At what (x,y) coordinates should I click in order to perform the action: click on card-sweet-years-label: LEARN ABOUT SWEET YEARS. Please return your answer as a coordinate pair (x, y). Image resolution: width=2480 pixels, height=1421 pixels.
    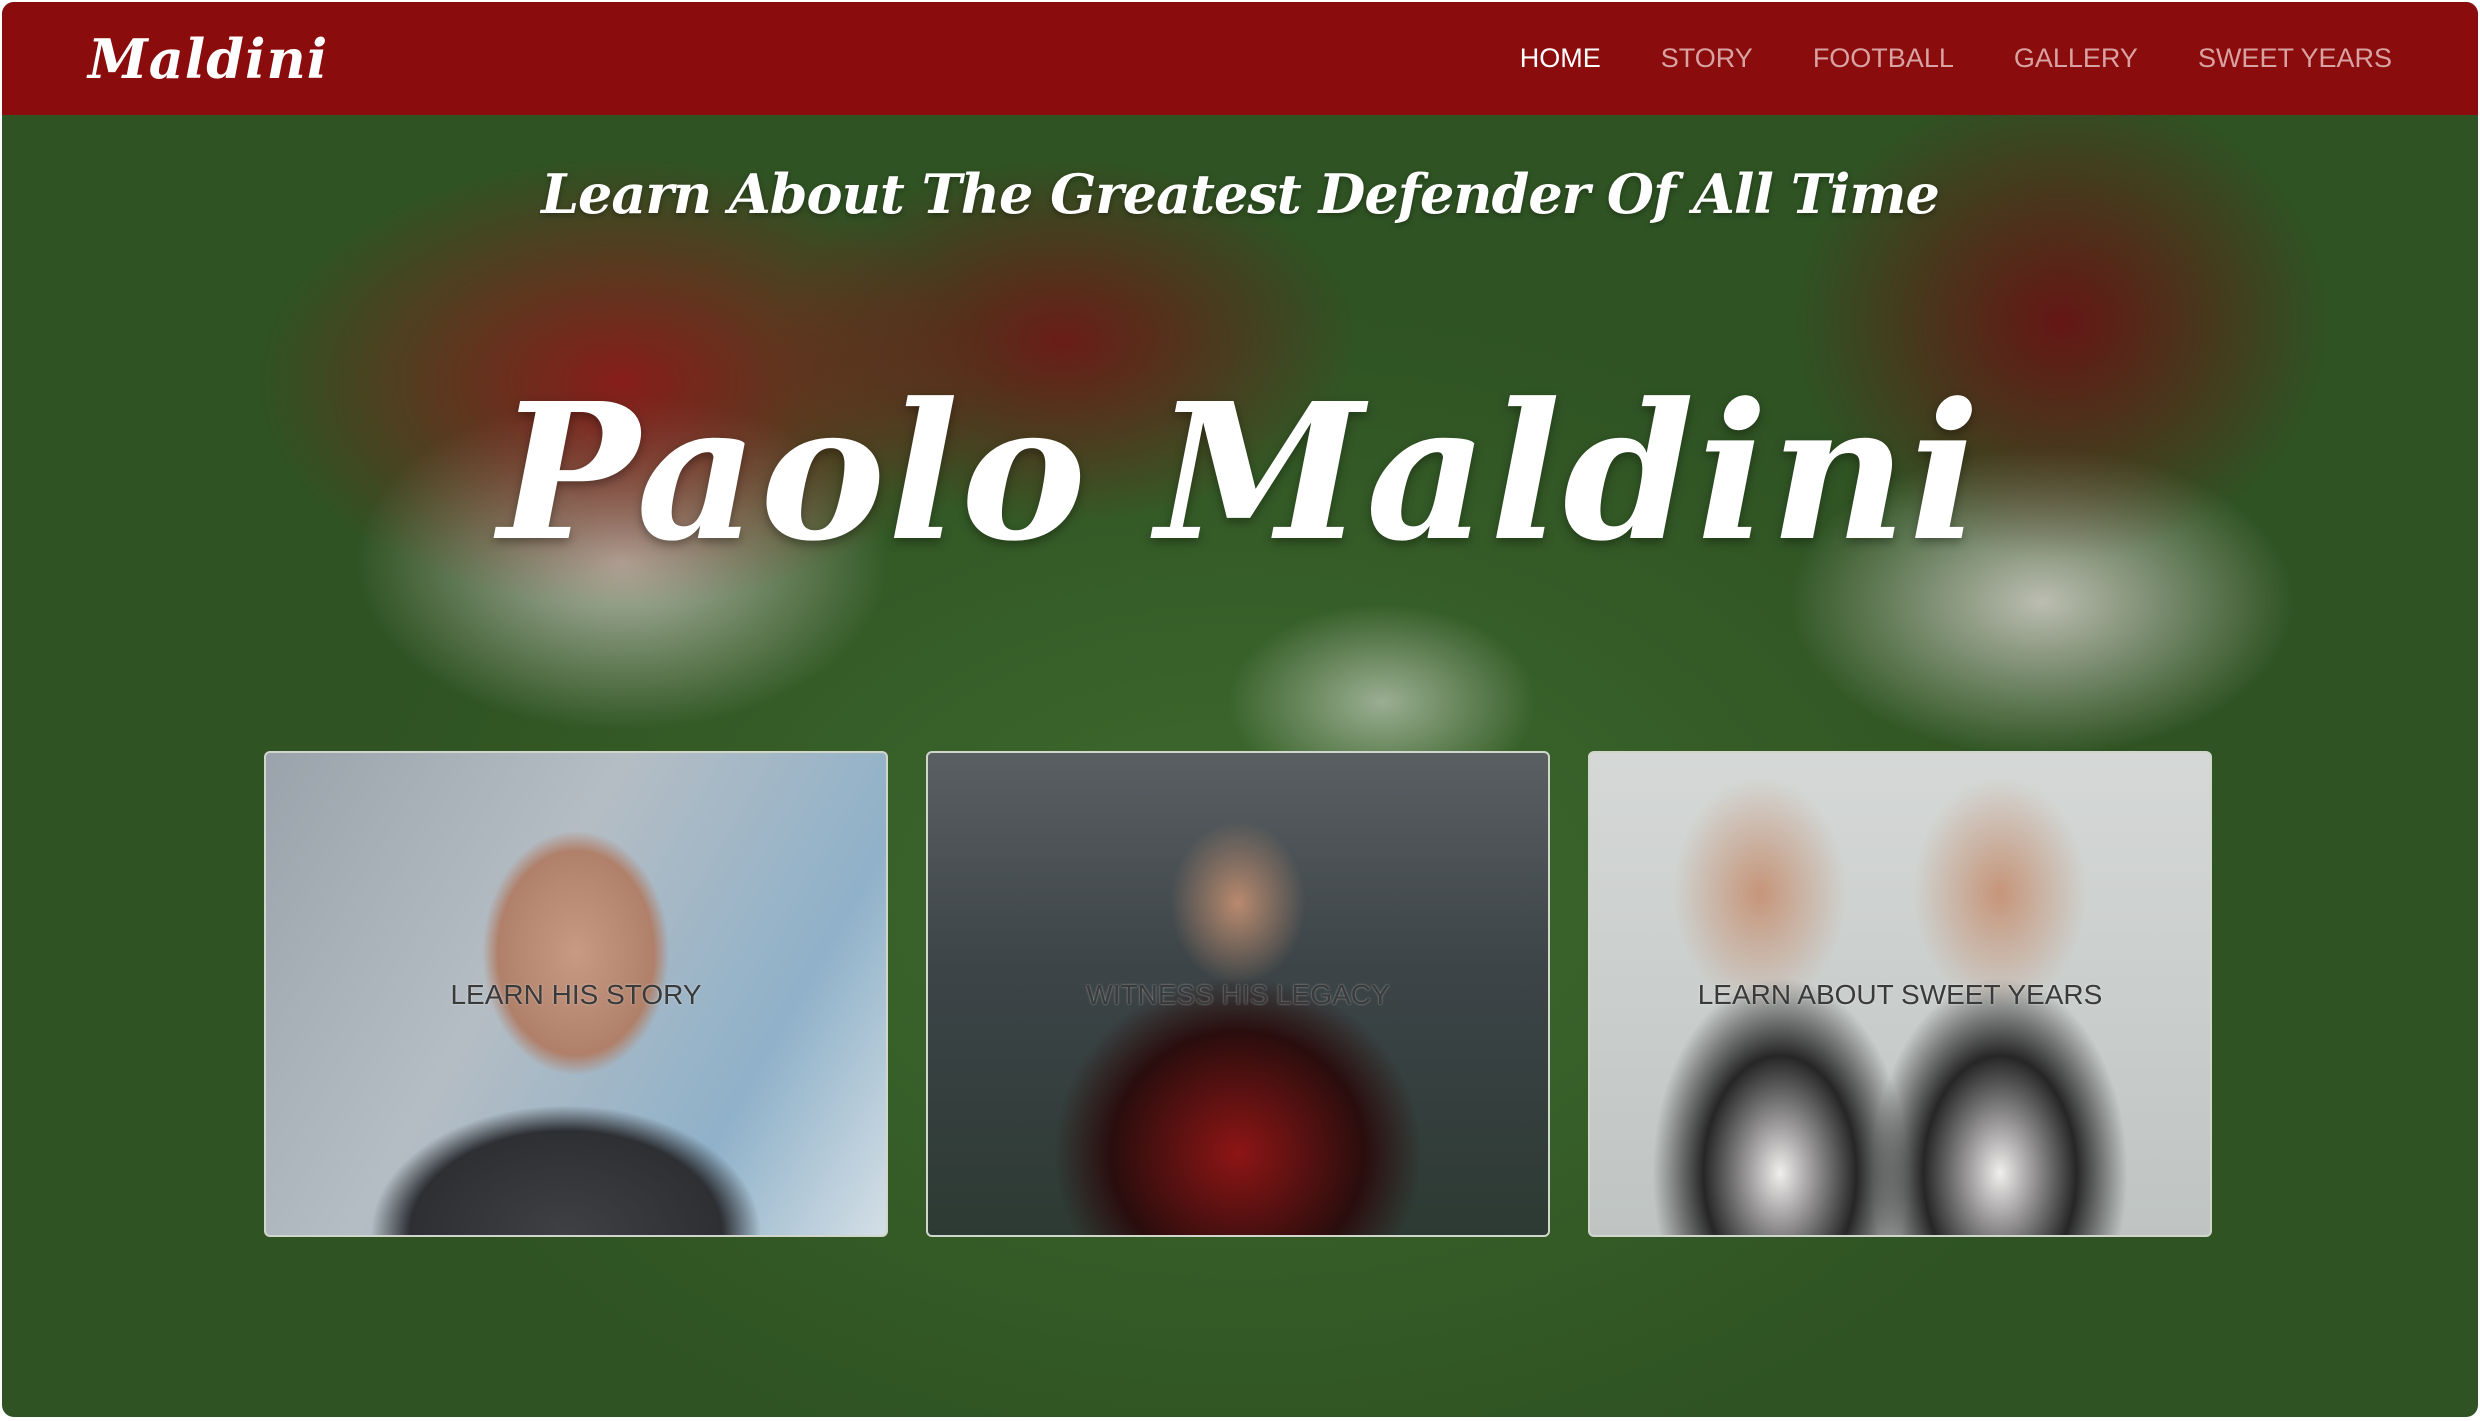
    Looking at the image, I should click on (1900, 994).